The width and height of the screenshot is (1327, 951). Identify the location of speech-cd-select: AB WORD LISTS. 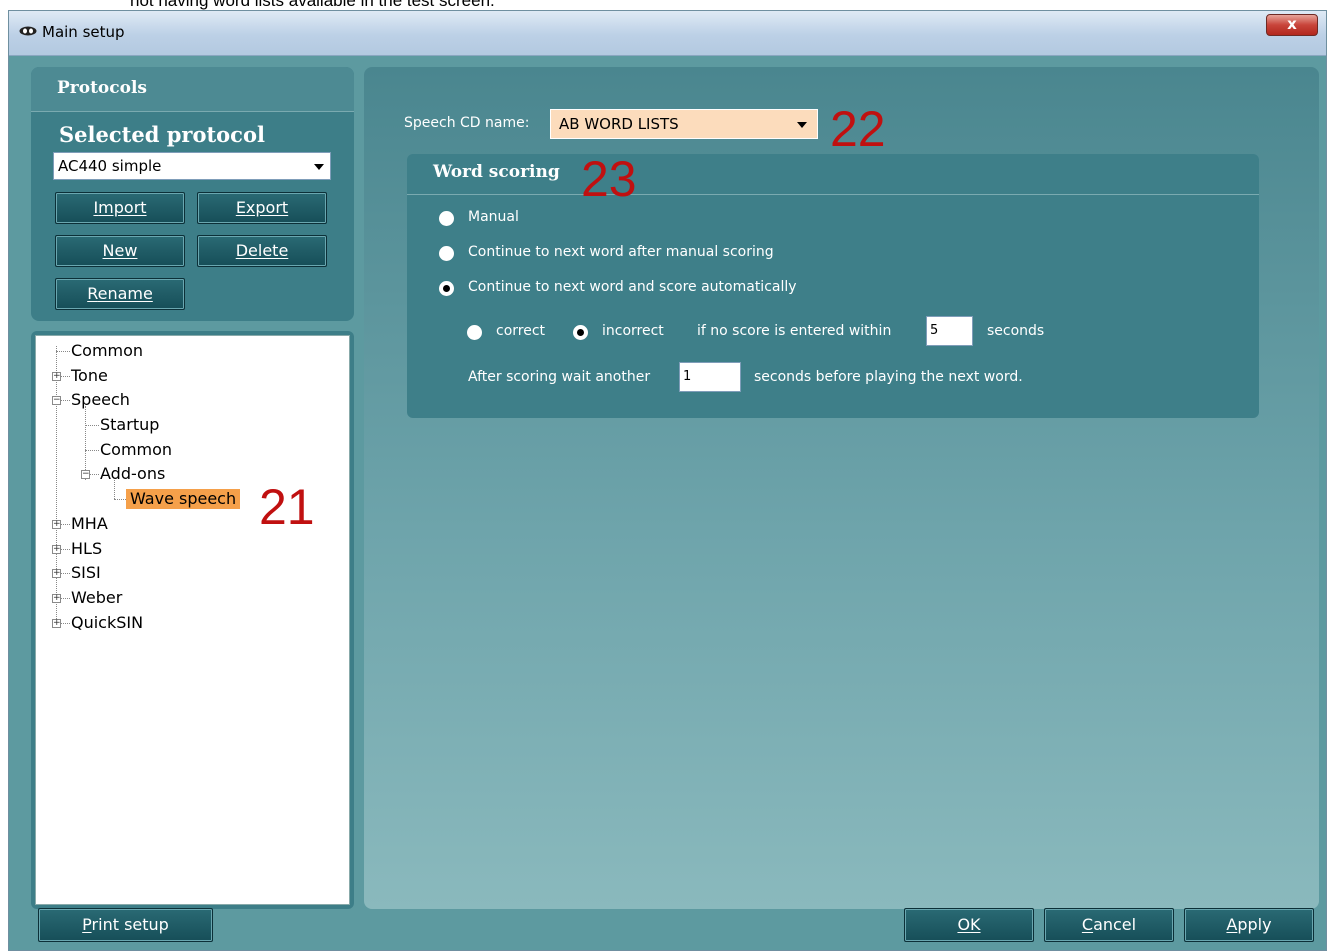
(684, 124).